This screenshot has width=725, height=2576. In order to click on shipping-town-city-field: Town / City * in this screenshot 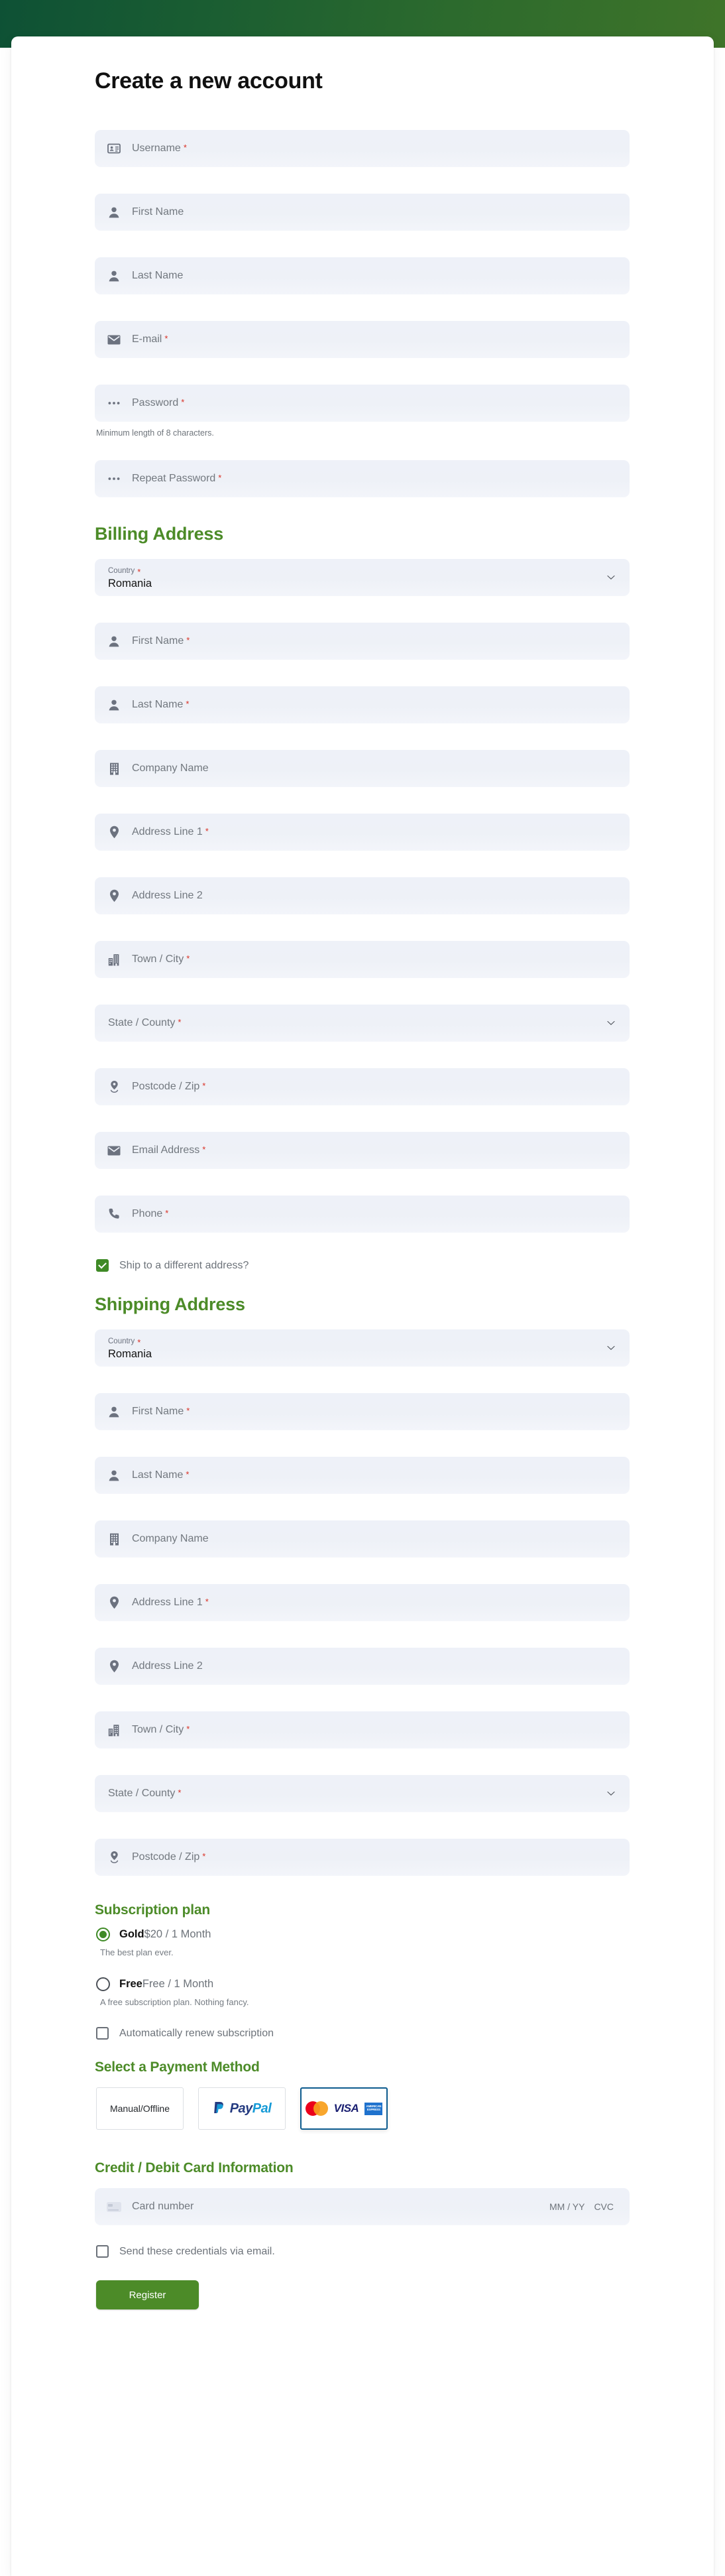, I will do `click(362, 1729)`.